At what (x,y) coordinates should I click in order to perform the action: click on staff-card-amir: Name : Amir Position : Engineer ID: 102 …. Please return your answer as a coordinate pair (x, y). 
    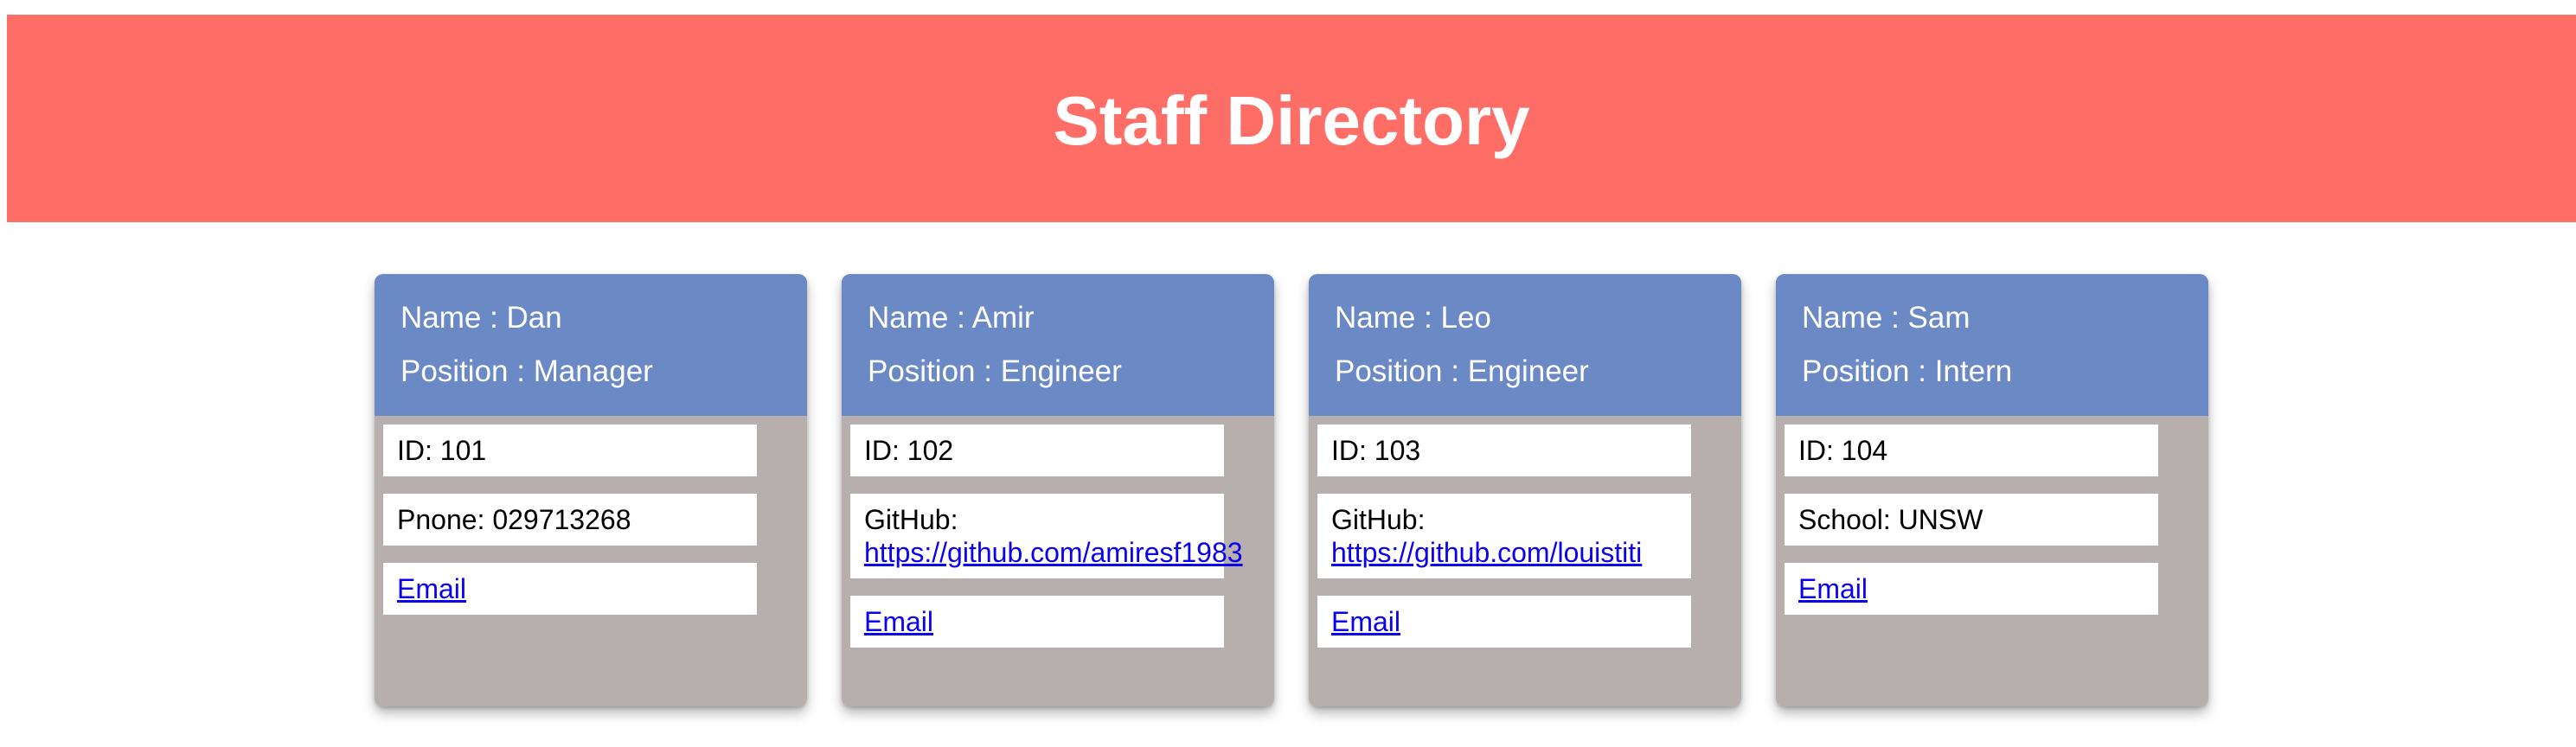
    Looking at the image, I should click on (1058, 490).